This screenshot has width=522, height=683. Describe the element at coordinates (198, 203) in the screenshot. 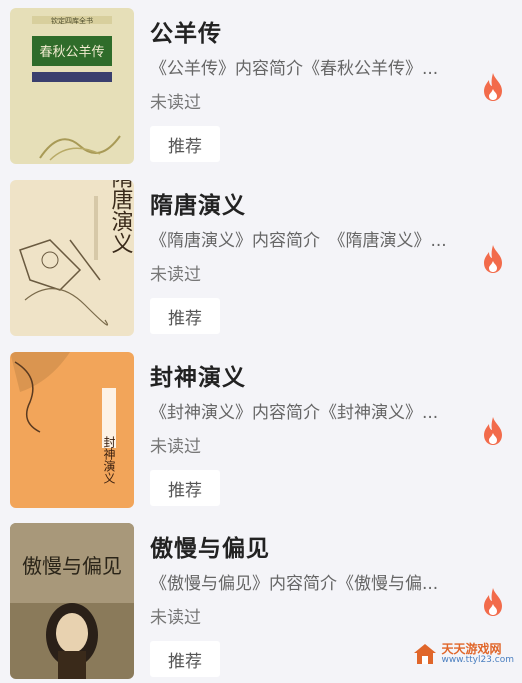

I see `book-title: 隋唐演义` at that location.